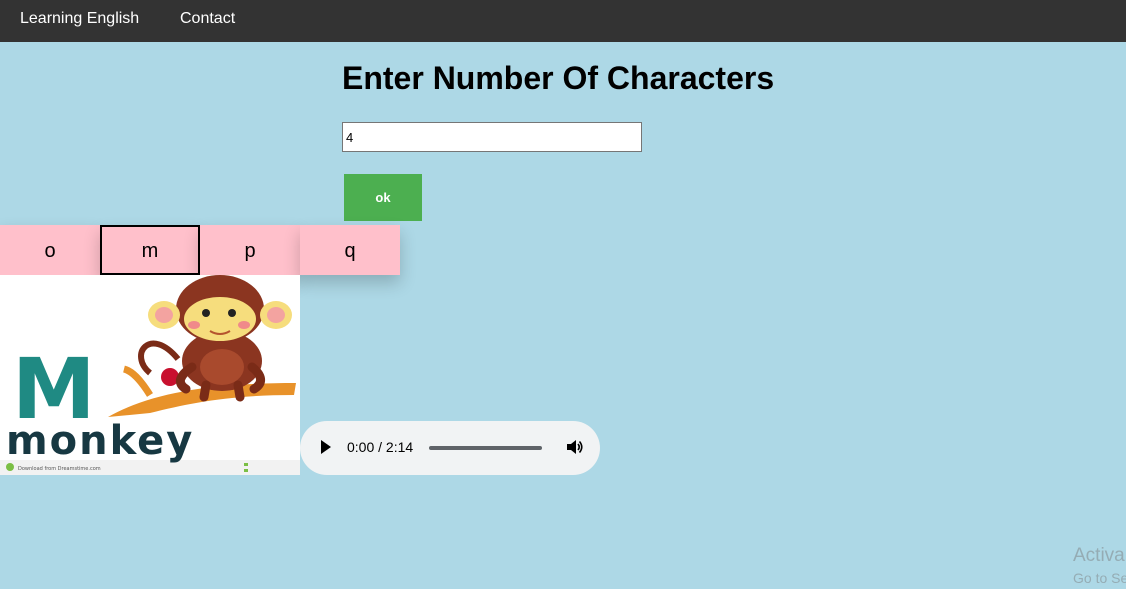  Describe the element at coordinates (207, 19) in the screenshot. I see `nav-link-contact: Contact` at that location.